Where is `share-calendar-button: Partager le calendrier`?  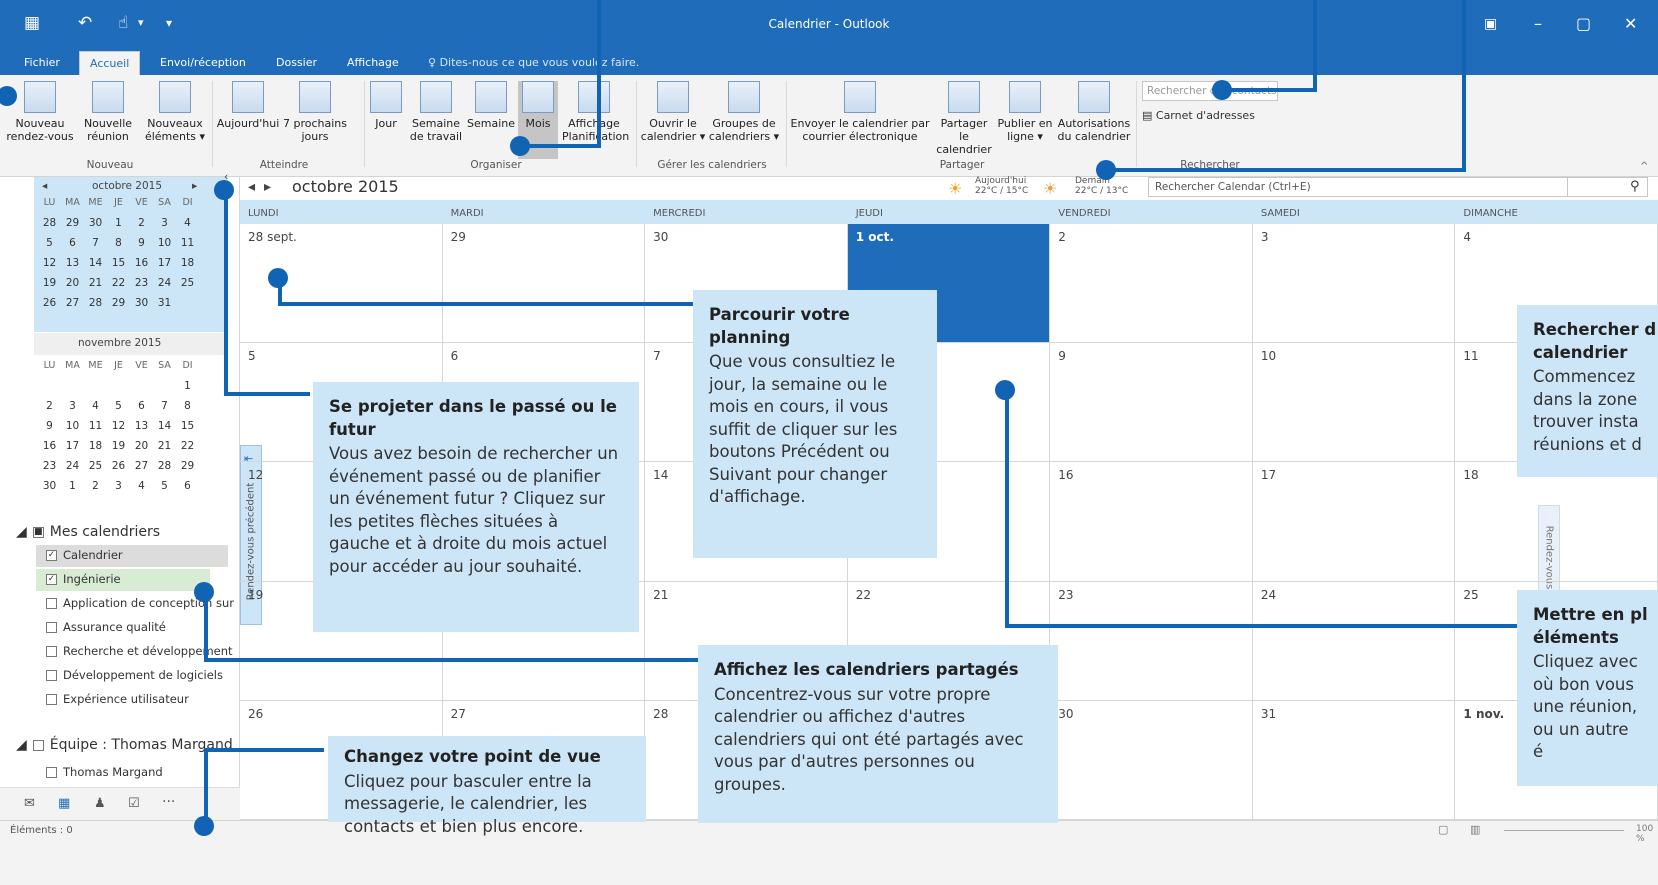
share-calendar-button: Partager le calendrier is located at coordinates (964, 118).